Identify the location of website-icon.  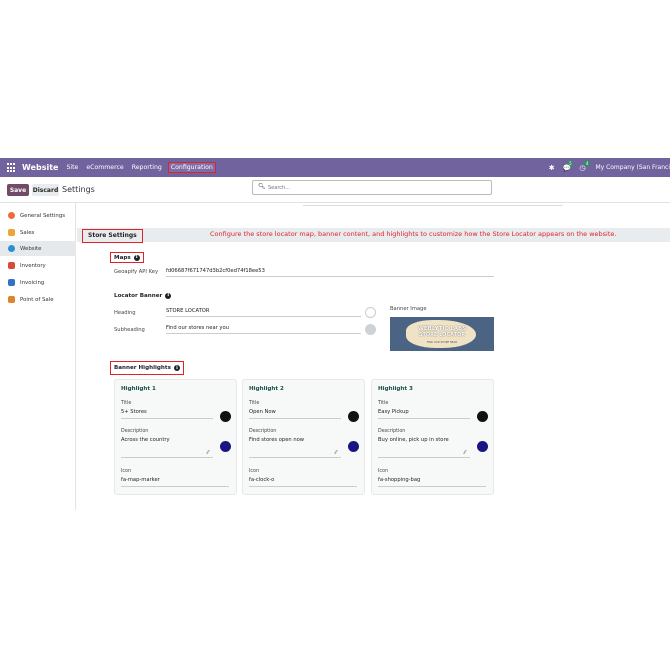
(11, 248).